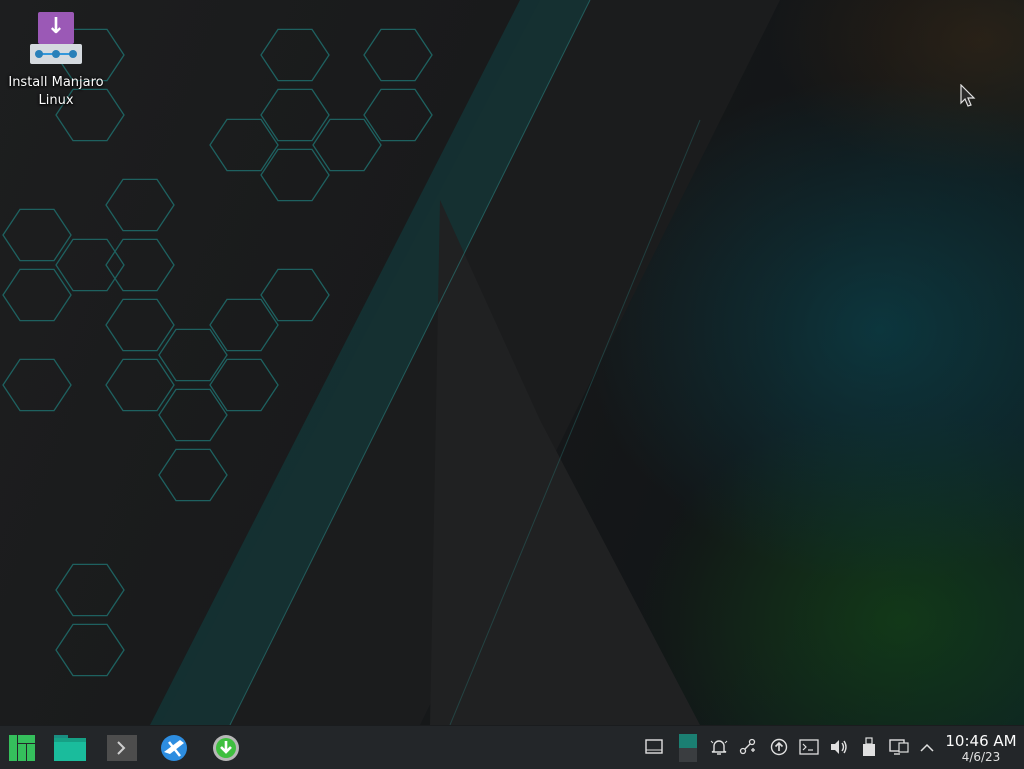  I want to click on usb-device-icon, so click(869, 747).